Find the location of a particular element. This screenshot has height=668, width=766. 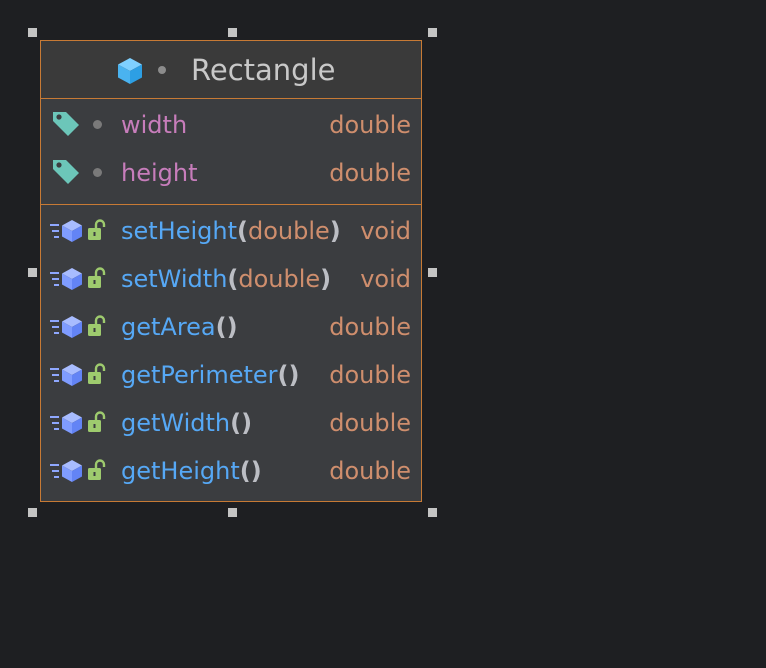

method-name: getArea is located at coordinates (168, 327).